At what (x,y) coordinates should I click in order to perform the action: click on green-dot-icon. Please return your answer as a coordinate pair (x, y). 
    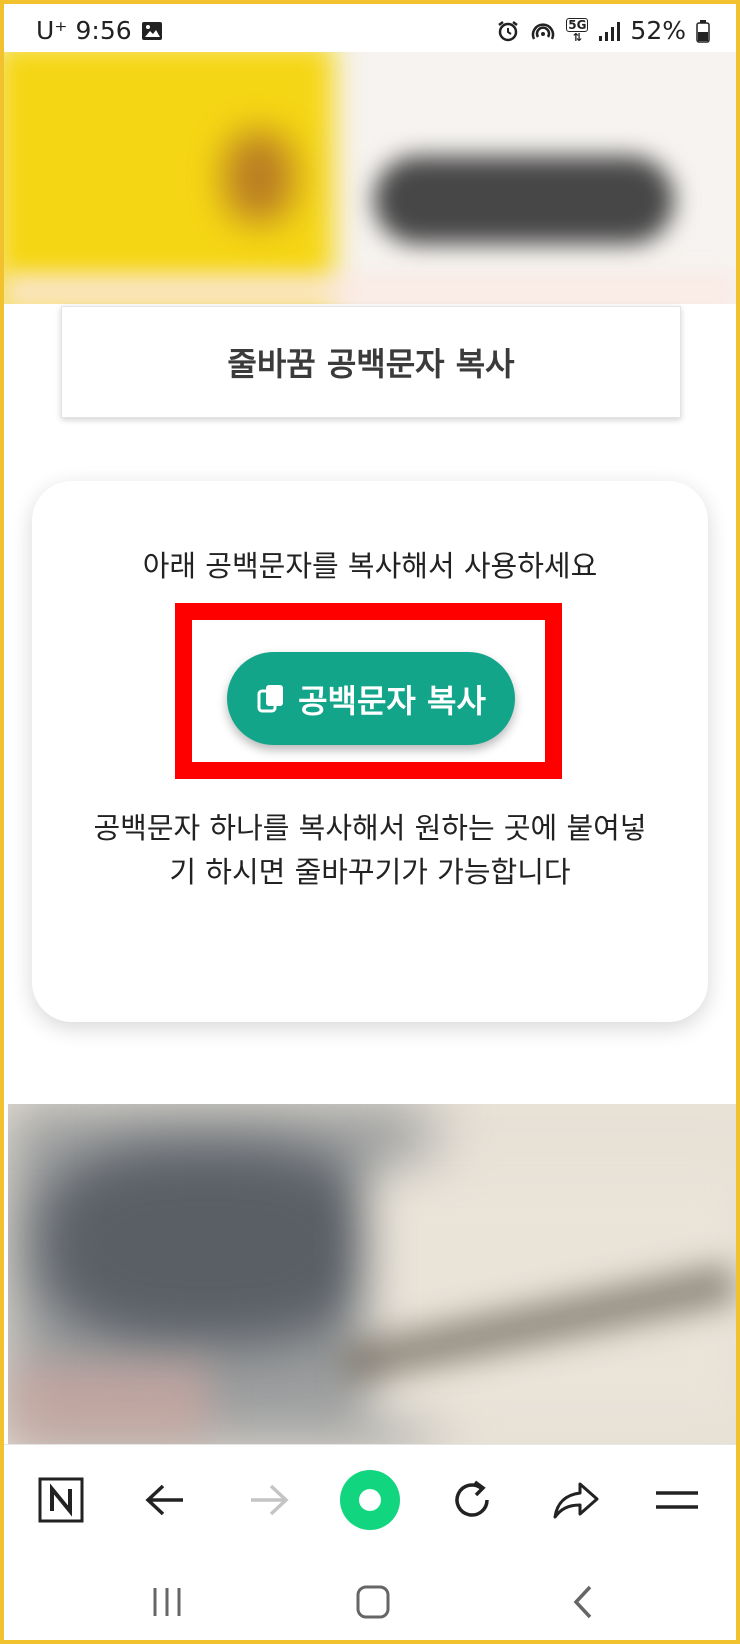
    Looking at the image, I should click on (370, 1500).